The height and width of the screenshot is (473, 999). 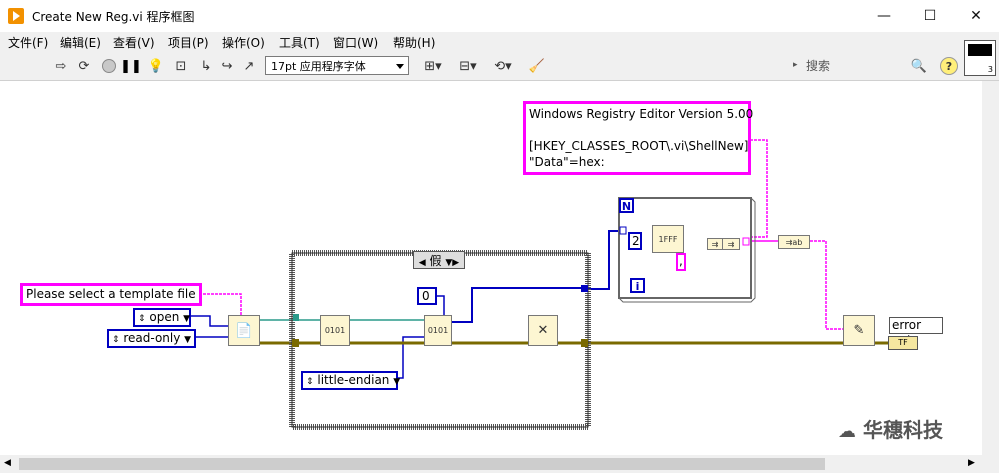 What do you see at coordinates (299, 42) in the screenshot?
I see `menu-tools: 工具(T)` at bounding box center [299, 42].